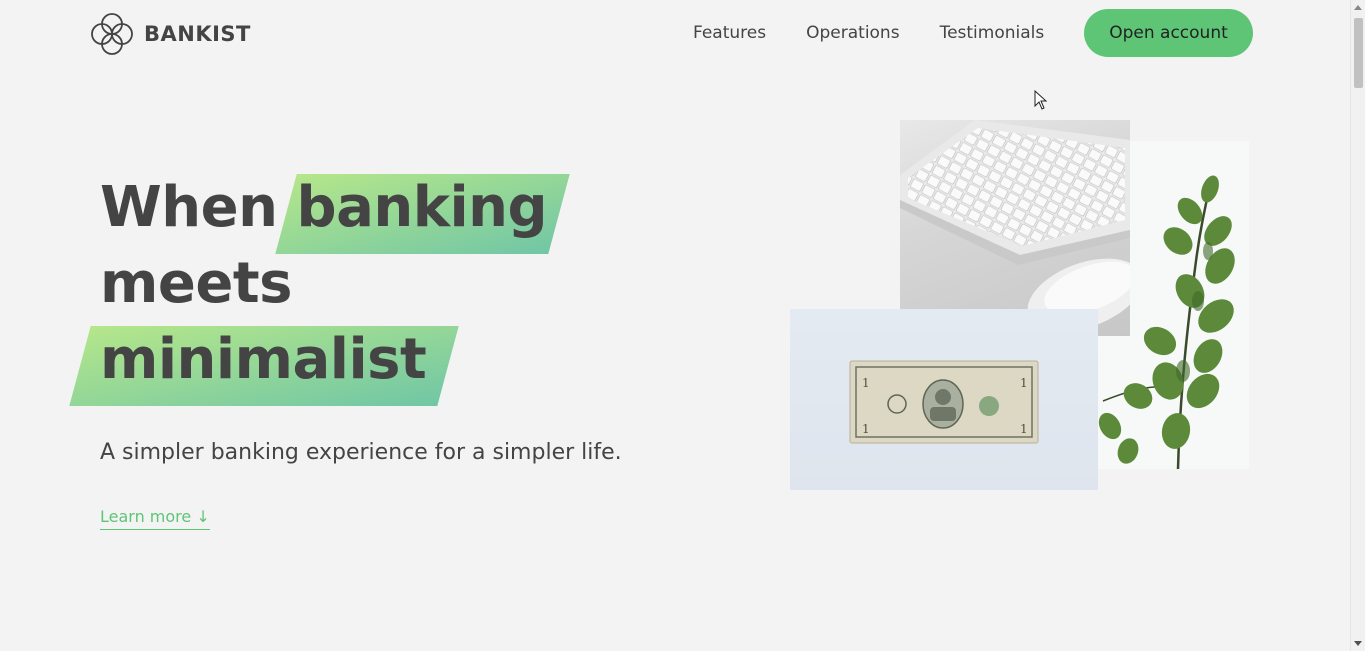 This screenshot has width=1365, height=651. Describe the element at coordinates (421, 208) in the screenshot. I see `hero-title-highlight: banking` at that location.